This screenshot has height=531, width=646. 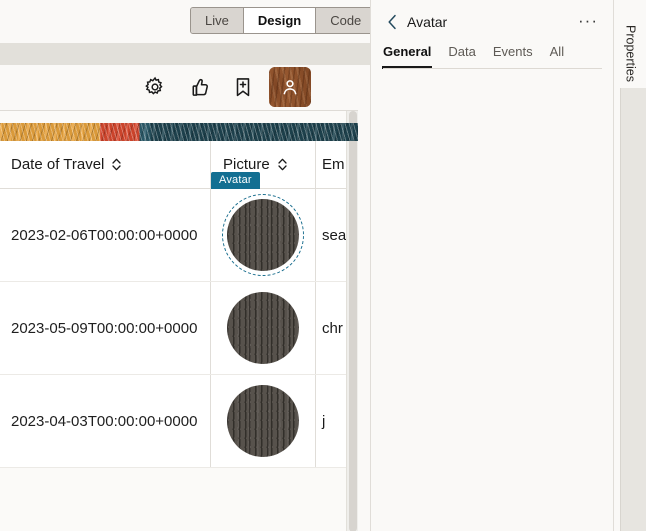 What do you see at coordinates (290, 87) in the screenshot?
I see `avatar-icon` at bounding box center [290, 87].